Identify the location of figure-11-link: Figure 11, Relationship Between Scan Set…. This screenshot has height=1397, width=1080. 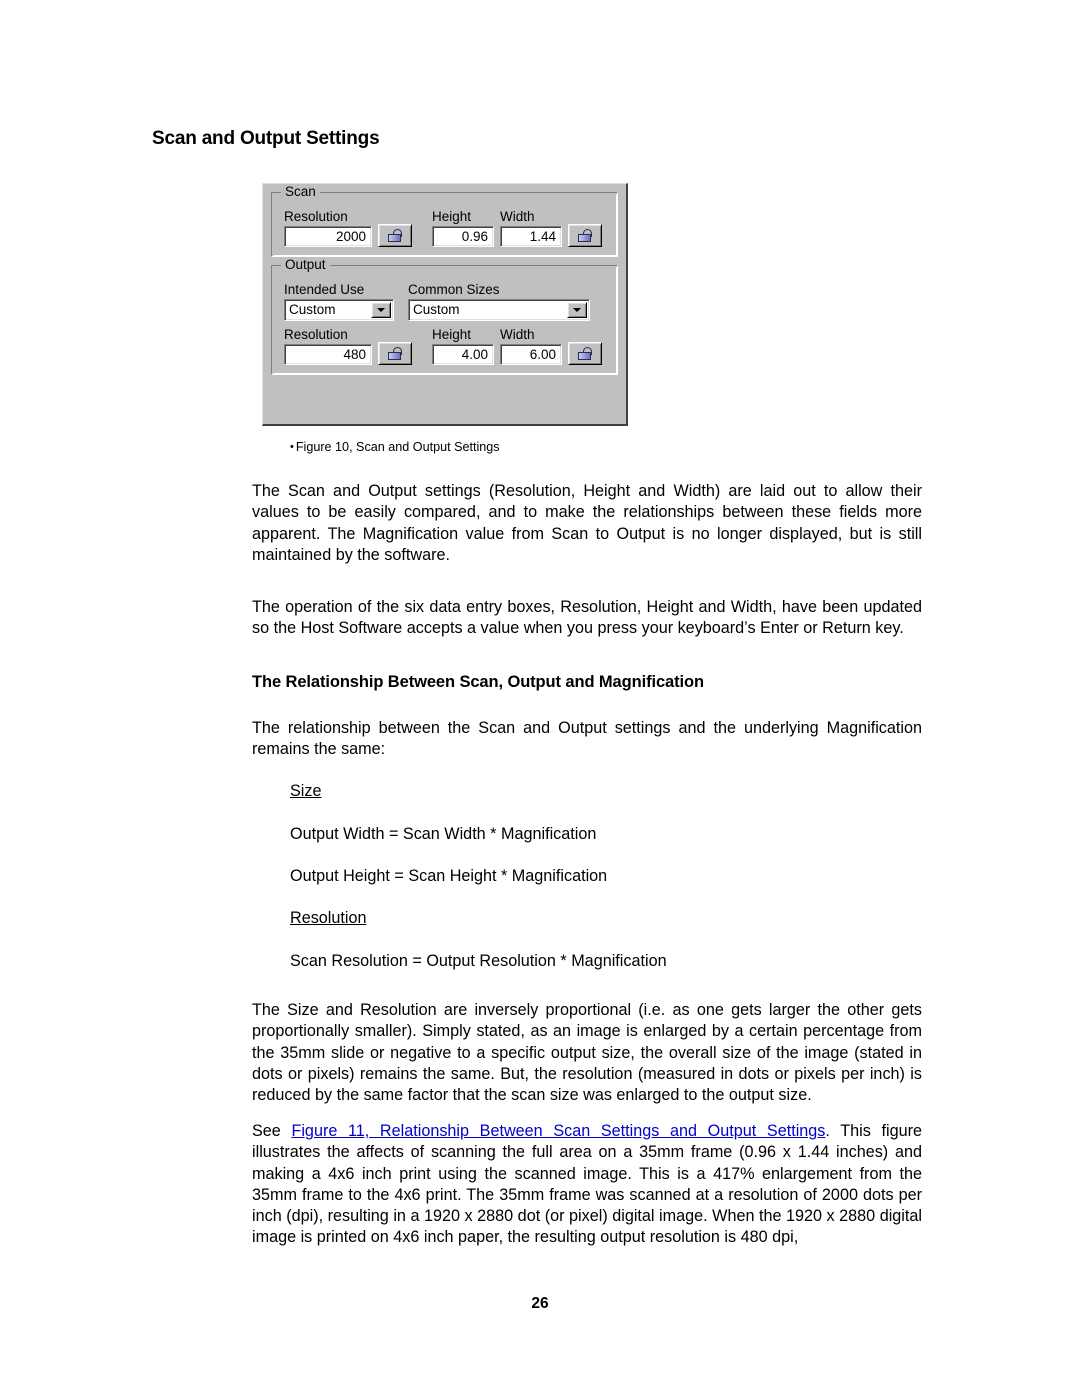
(558, 1131).